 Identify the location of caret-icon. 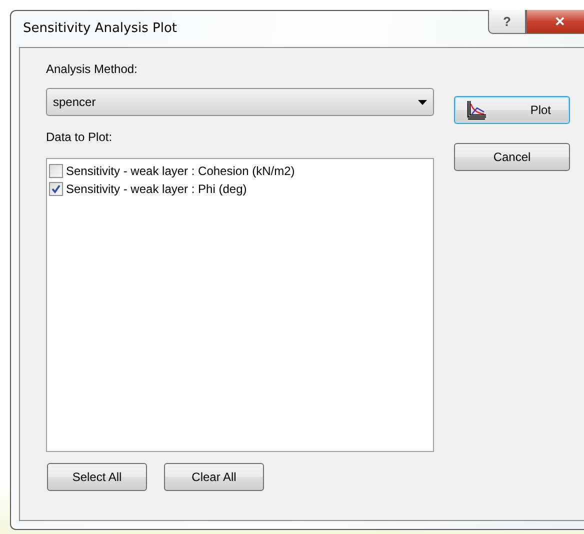
(422, 102).